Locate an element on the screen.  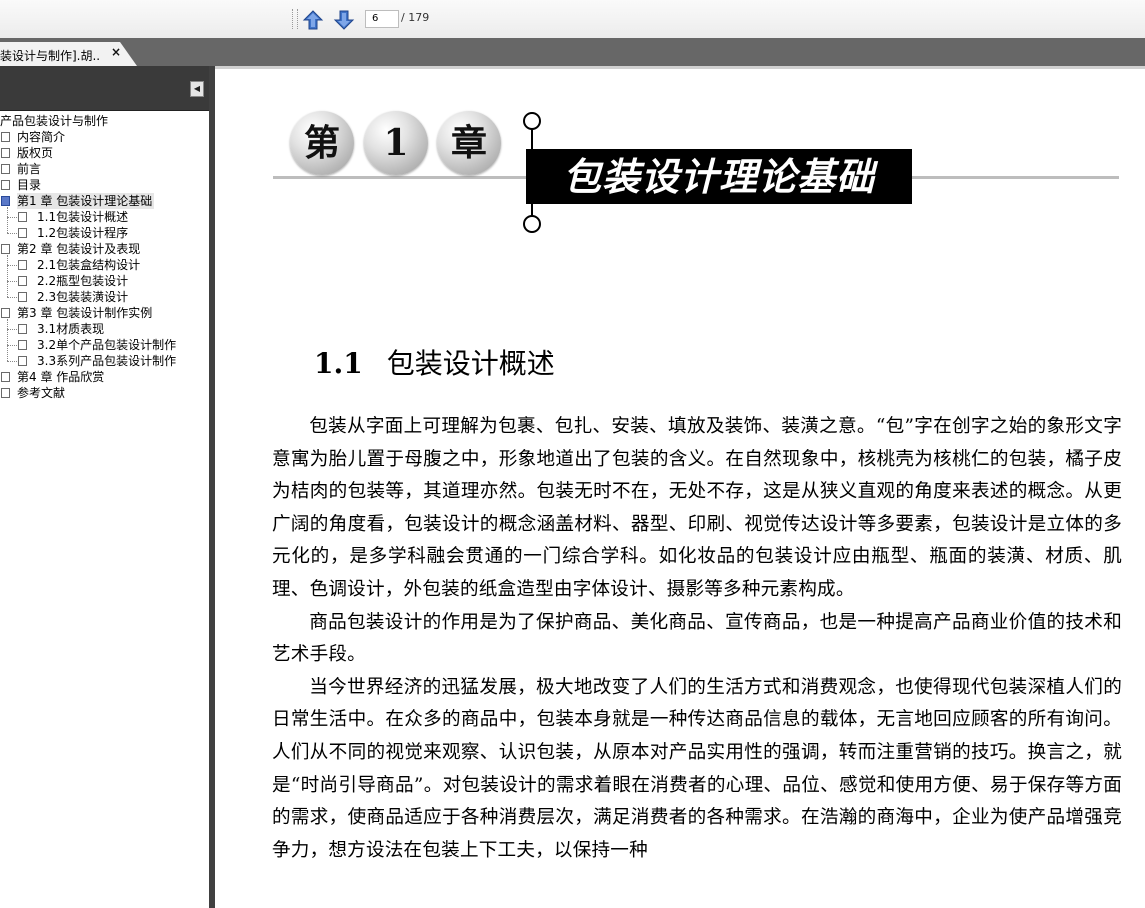
bookmark-item: 第4 章 作品欣赏 is located at coordinates (104, 377).